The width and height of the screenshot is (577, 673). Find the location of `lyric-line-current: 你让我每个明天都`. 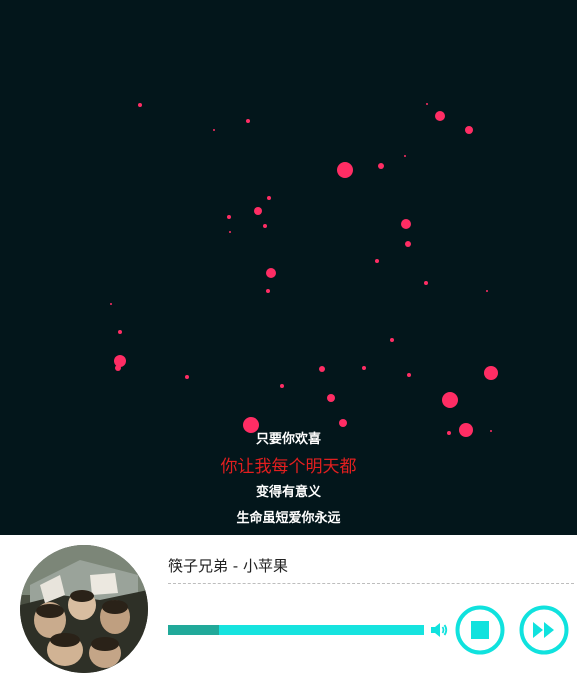

lyric-line-current: 你让我每个明天都 is located at coordinates (288, 467).